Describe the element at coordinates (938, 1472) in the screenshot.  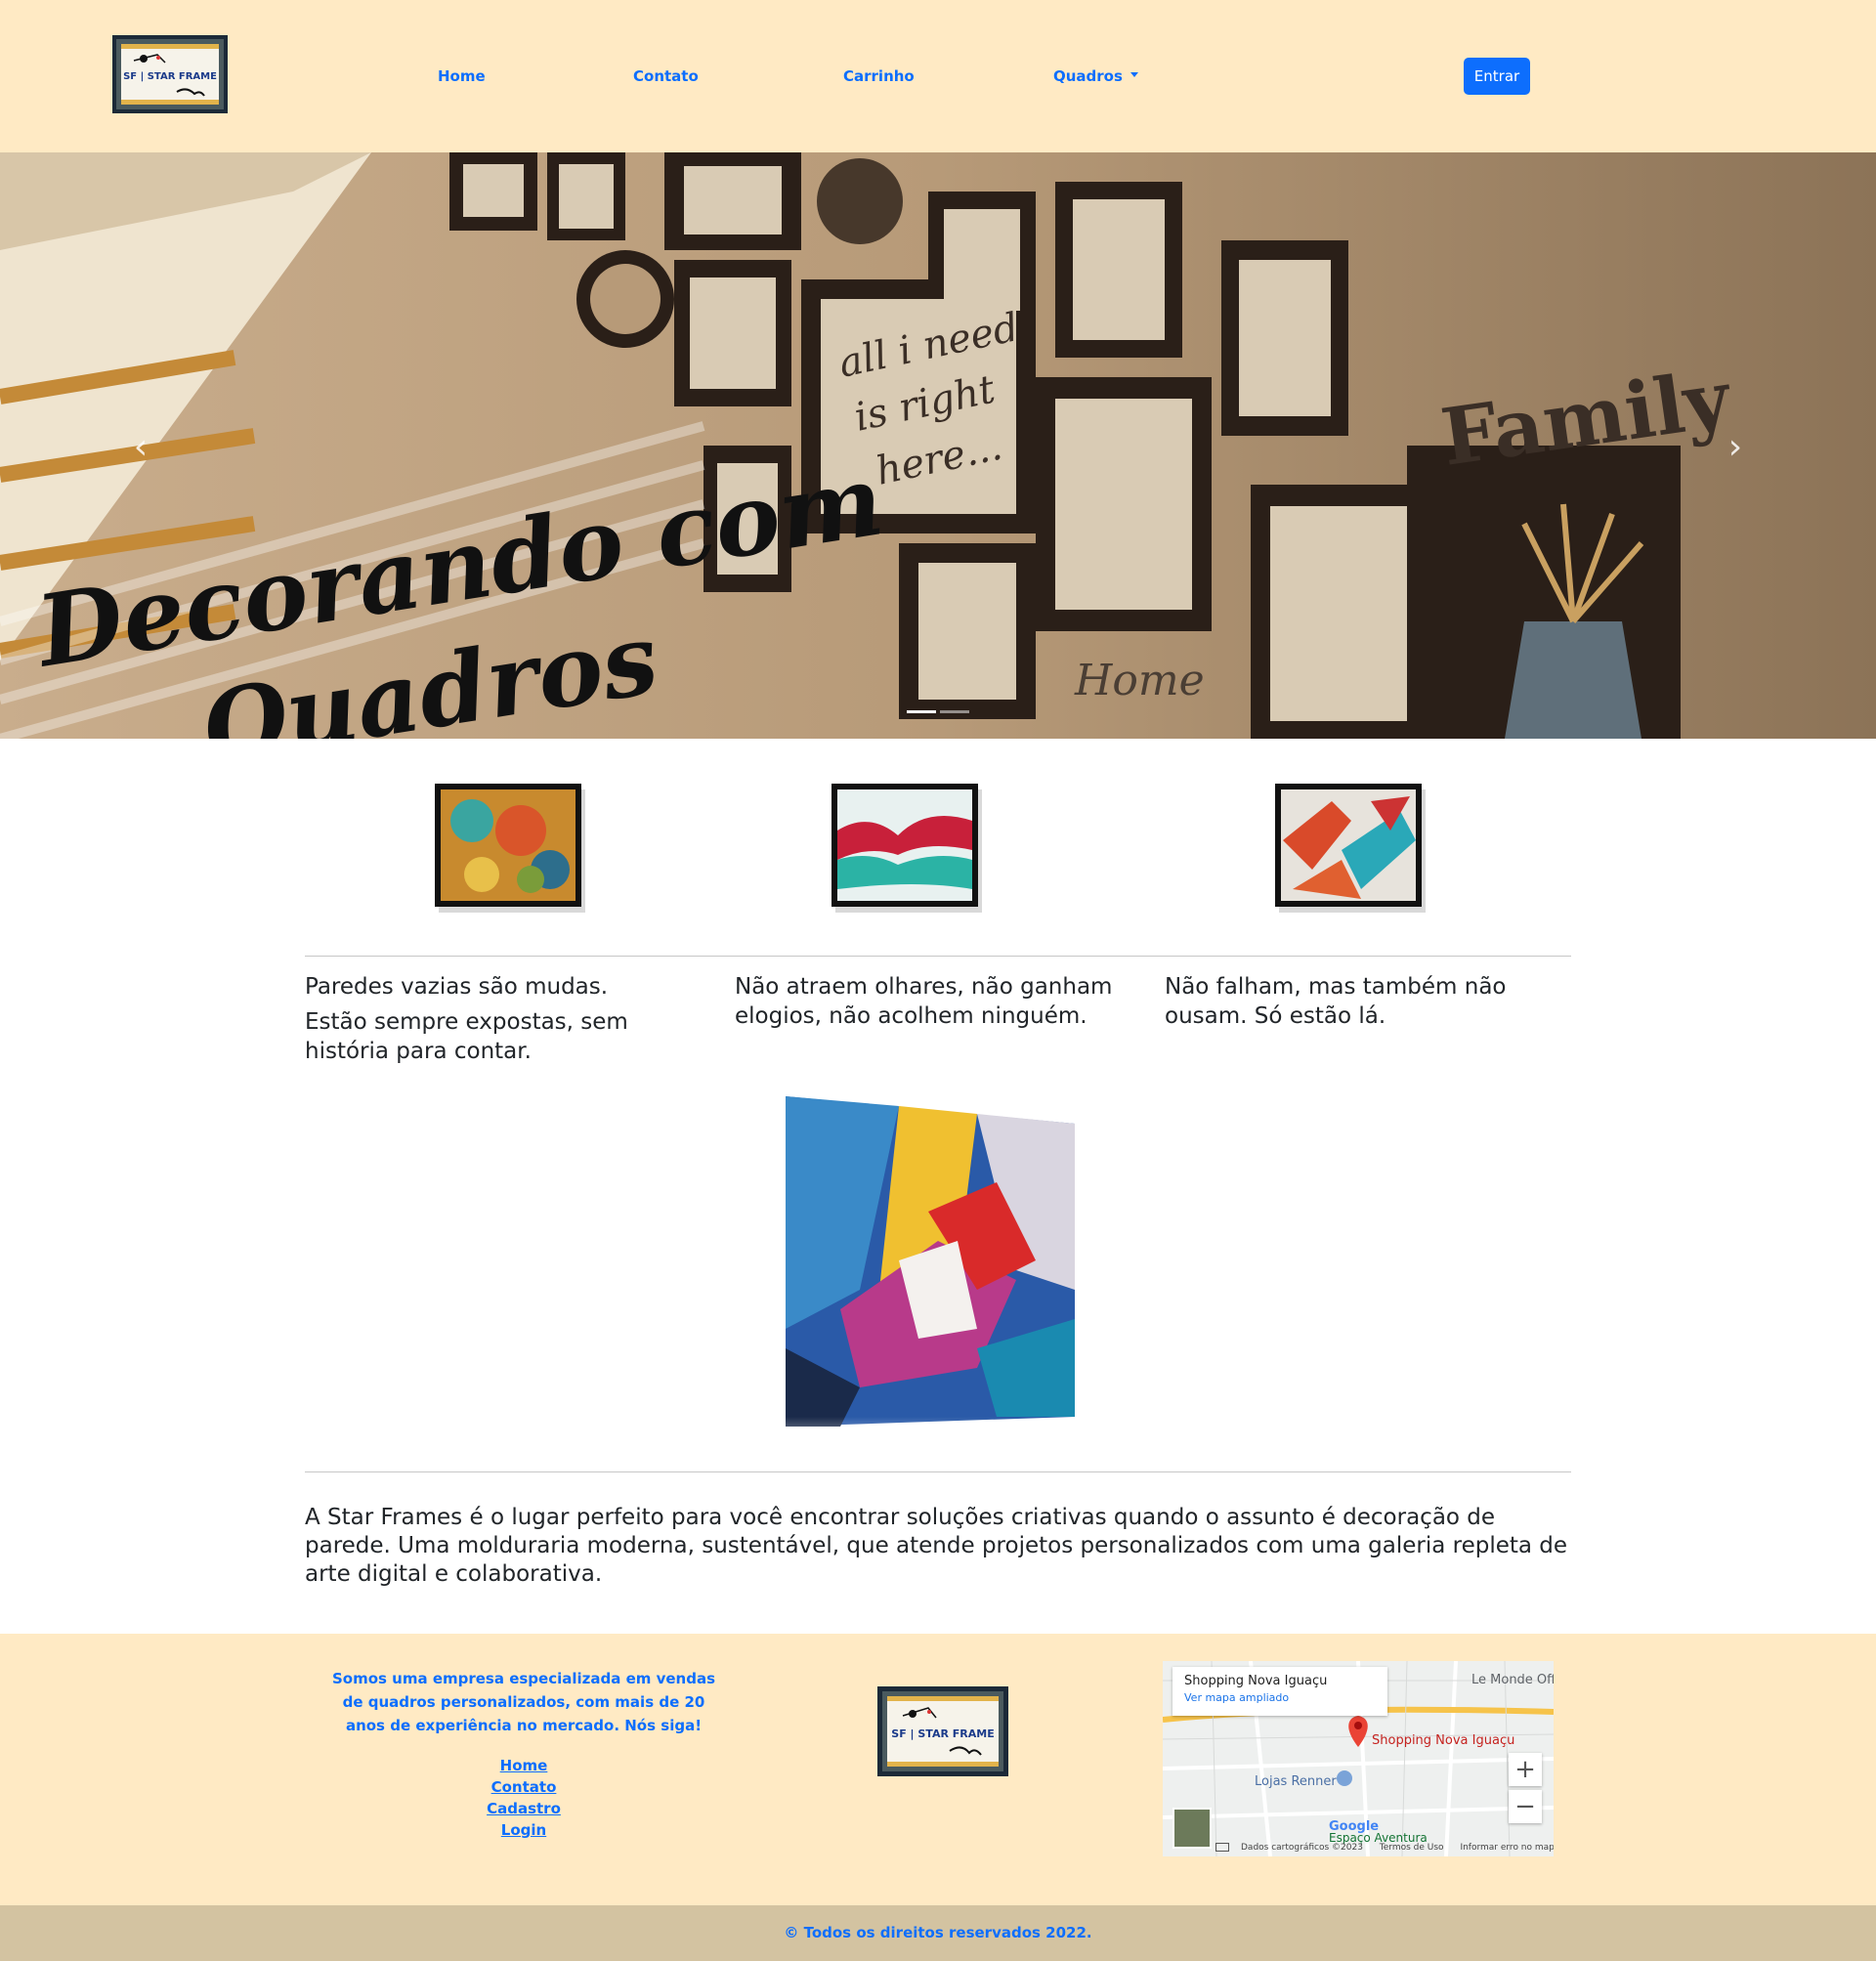
I see `divider-bottom` at that location.